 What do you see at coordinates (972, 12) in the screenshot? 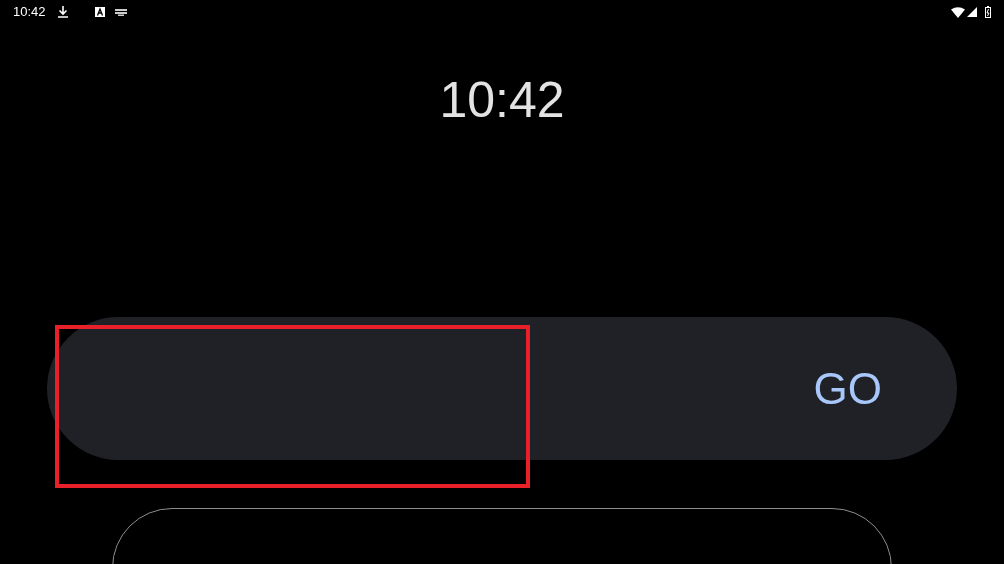
I see `signal-icon` at bounding box center [972, 12].